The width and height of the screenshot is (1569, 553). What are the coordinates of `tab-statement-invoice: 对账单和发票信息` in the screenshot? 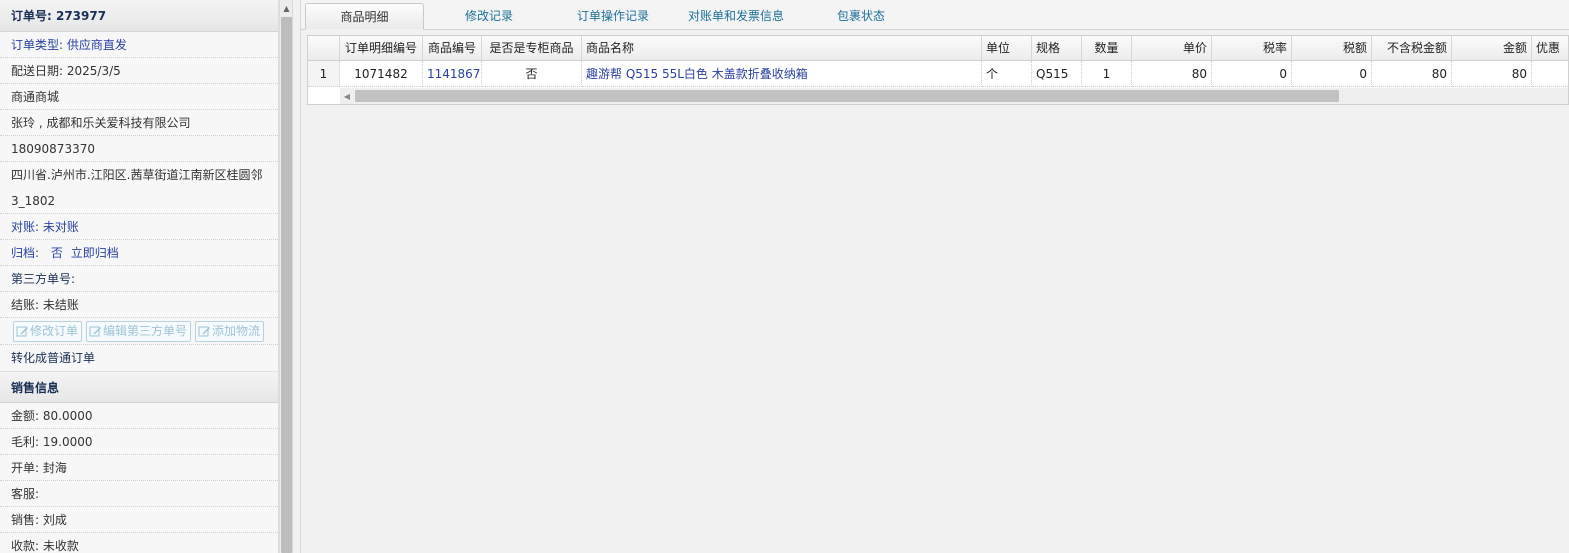 It's located at (736, 16).